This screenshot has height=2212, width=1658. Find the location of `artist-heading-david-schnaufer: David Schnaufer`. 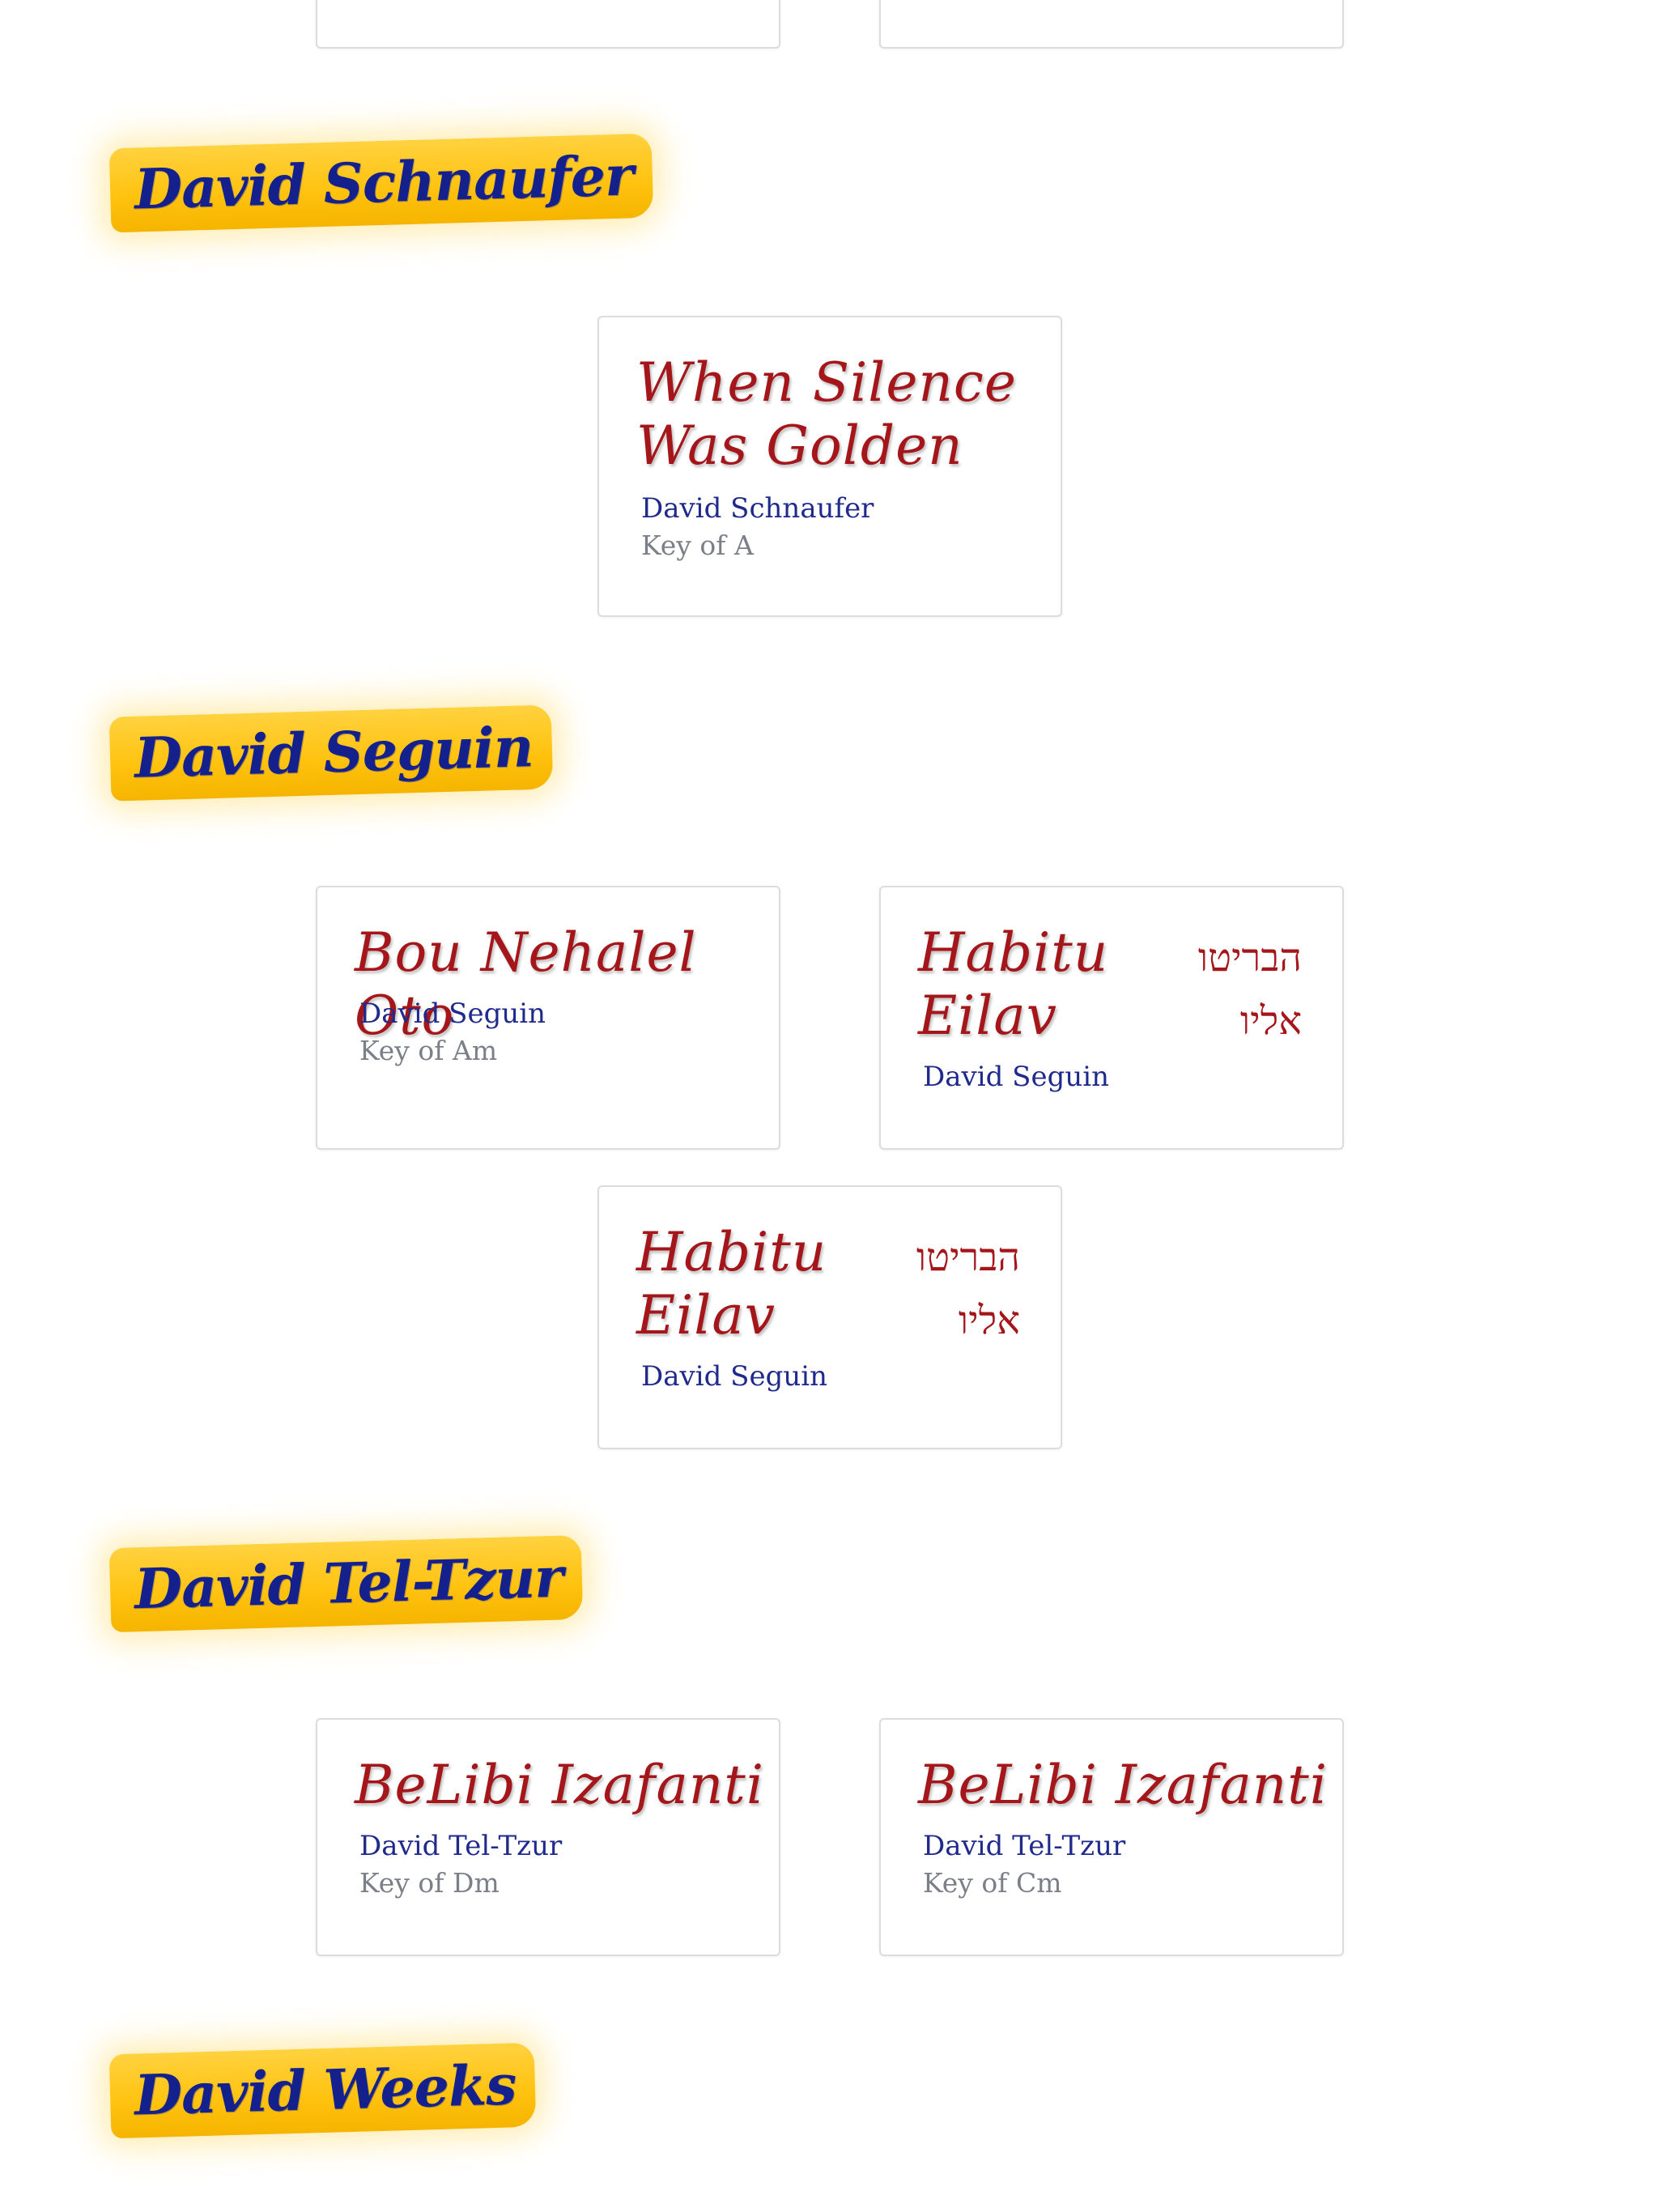

artist-heading-david-schnaufer: David Schnaufer is located at coordinates (381, 183).